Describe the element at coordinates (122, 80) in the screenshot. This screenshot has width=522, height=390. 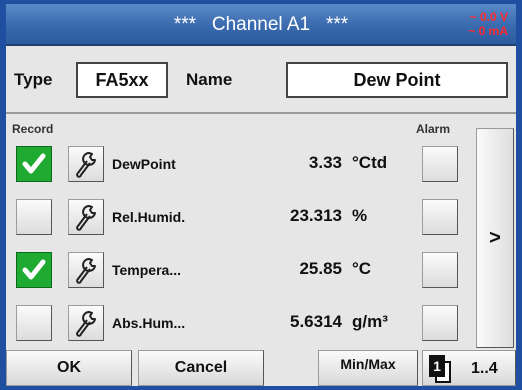
I see `type-field: FA5xx` at that location.